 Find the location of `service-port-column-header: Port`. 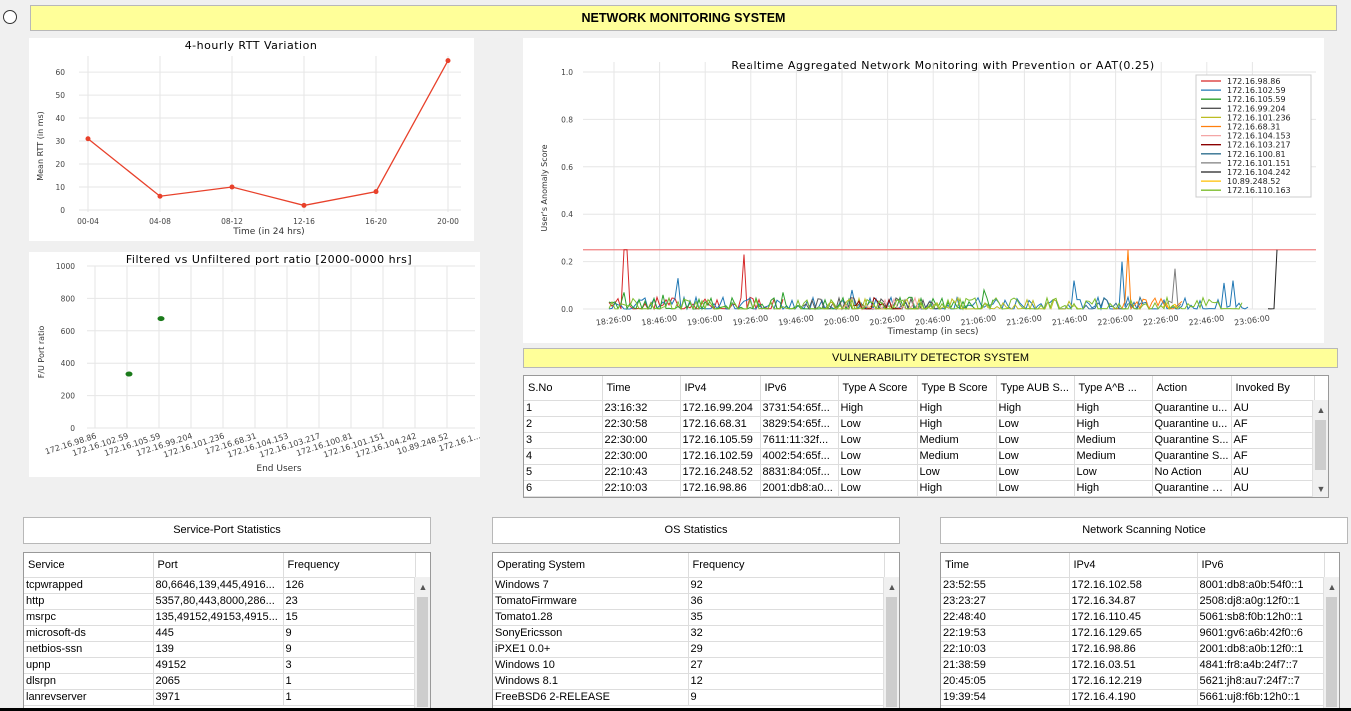

service-port-column-header: Port is located at coordinates (218, 565).